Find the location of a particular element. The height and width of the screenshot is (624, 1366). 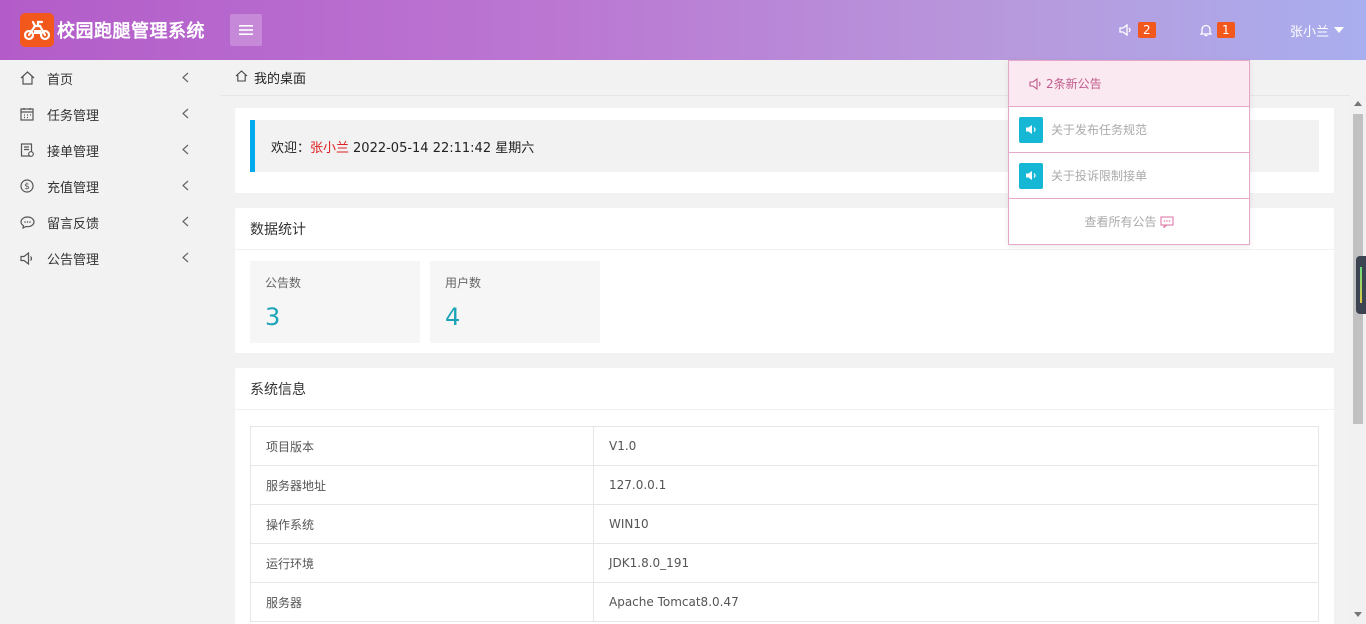

sidebar-item-label: 首页 is located at coordinates (60, 80).